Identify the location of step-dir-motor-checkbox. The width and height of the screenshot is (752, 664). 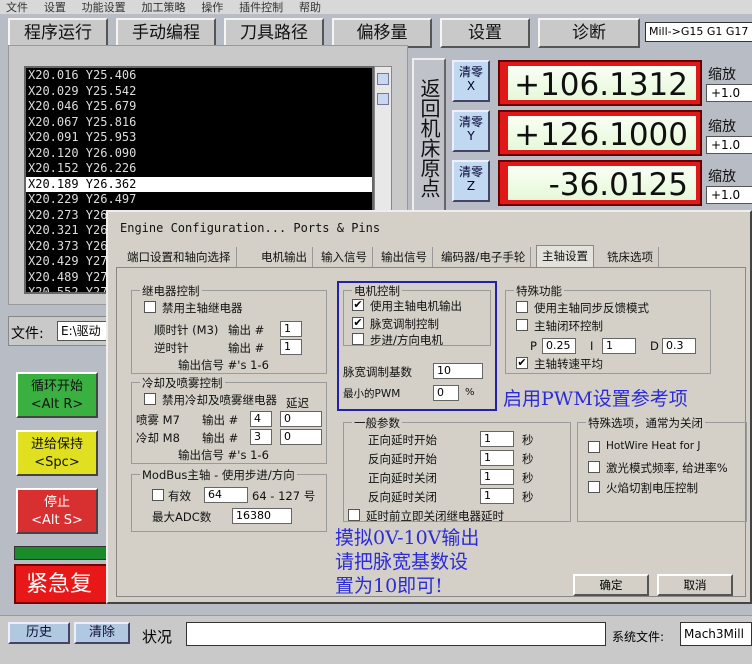
(358, 339).